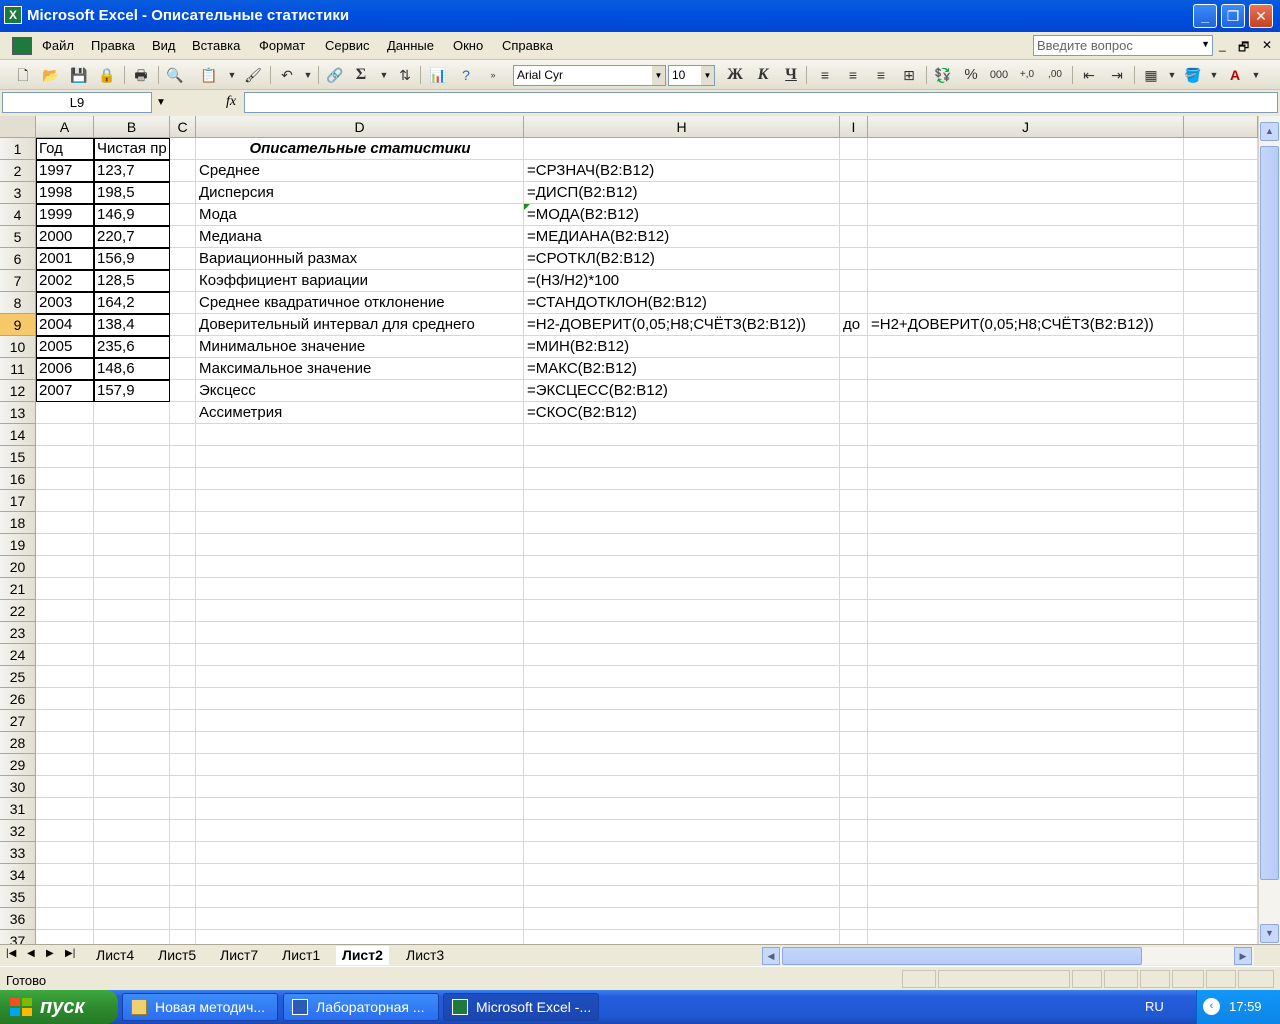 The image size is (1280, 1024). I want to click on cell-year: 1997, so click(65, 171).